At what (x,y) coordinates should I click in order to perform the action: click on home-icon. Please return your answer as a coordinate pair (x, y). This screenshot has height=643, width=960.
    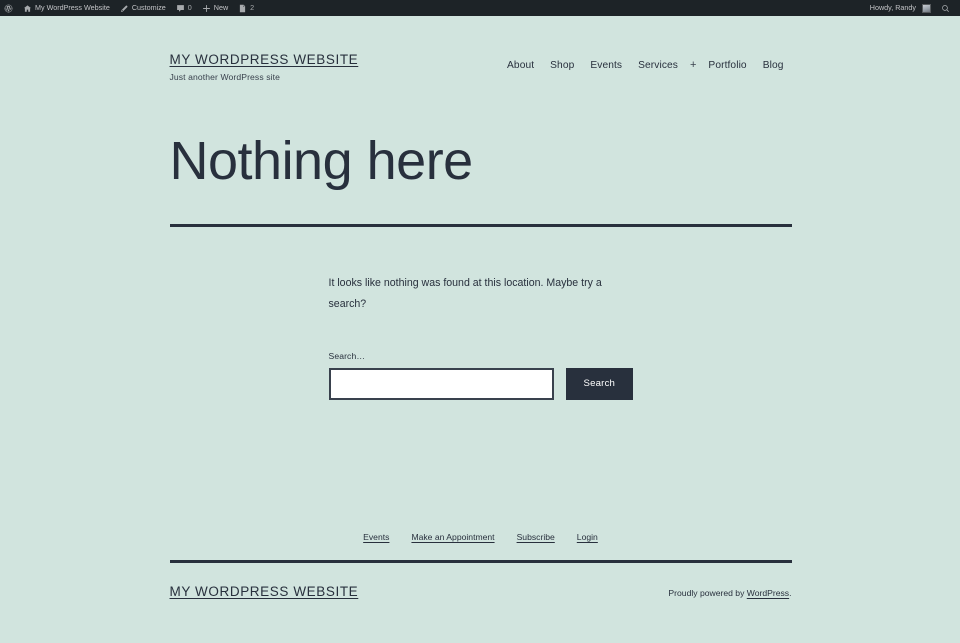
    Looking at the image, I should click on (27, 8).